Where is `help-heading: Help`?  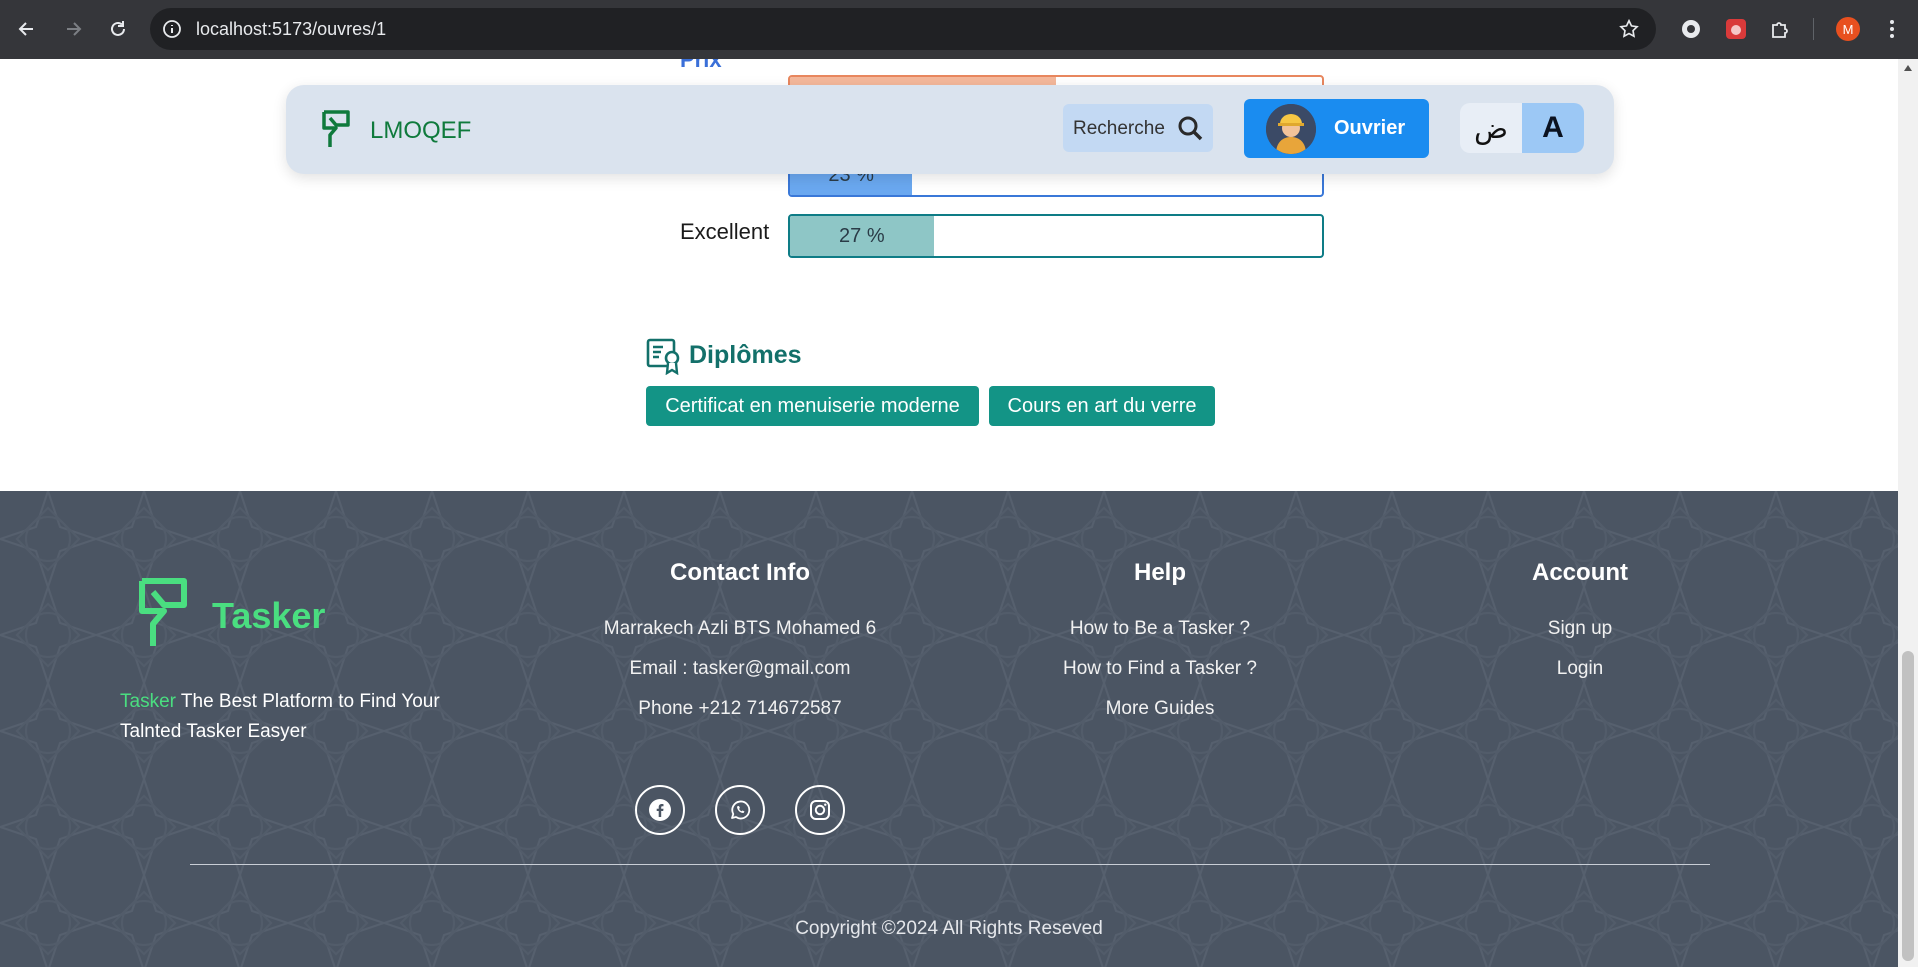 help-heading: Help is located at coordinates (1159, 572).